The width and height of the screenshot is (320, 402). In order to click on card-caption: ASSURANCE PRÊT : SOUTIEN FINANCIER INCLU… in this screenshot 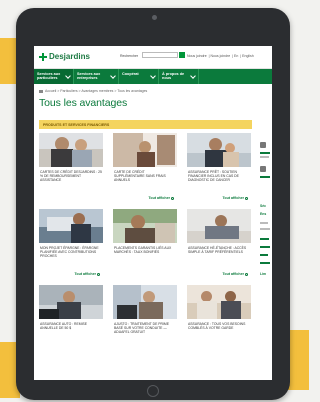, I will do `click(213, 176)`.